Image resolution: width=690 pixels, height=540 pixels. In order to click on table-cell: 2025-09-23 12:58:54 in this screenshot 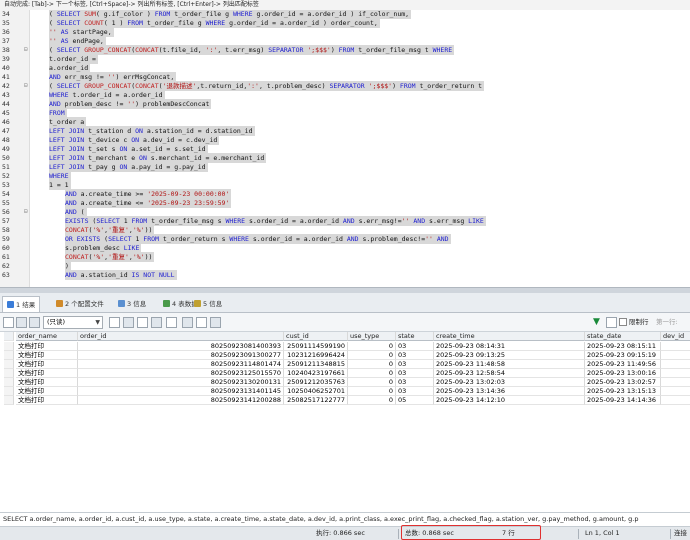, I will do `click(509, 373)`.